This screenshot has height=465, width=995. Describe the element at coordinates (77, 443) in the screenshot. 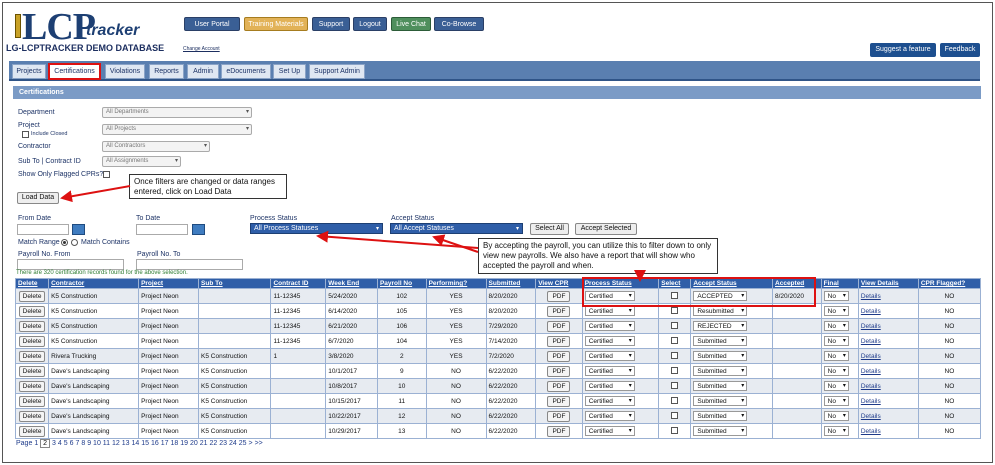

I see `pager-link: 7` at that location.